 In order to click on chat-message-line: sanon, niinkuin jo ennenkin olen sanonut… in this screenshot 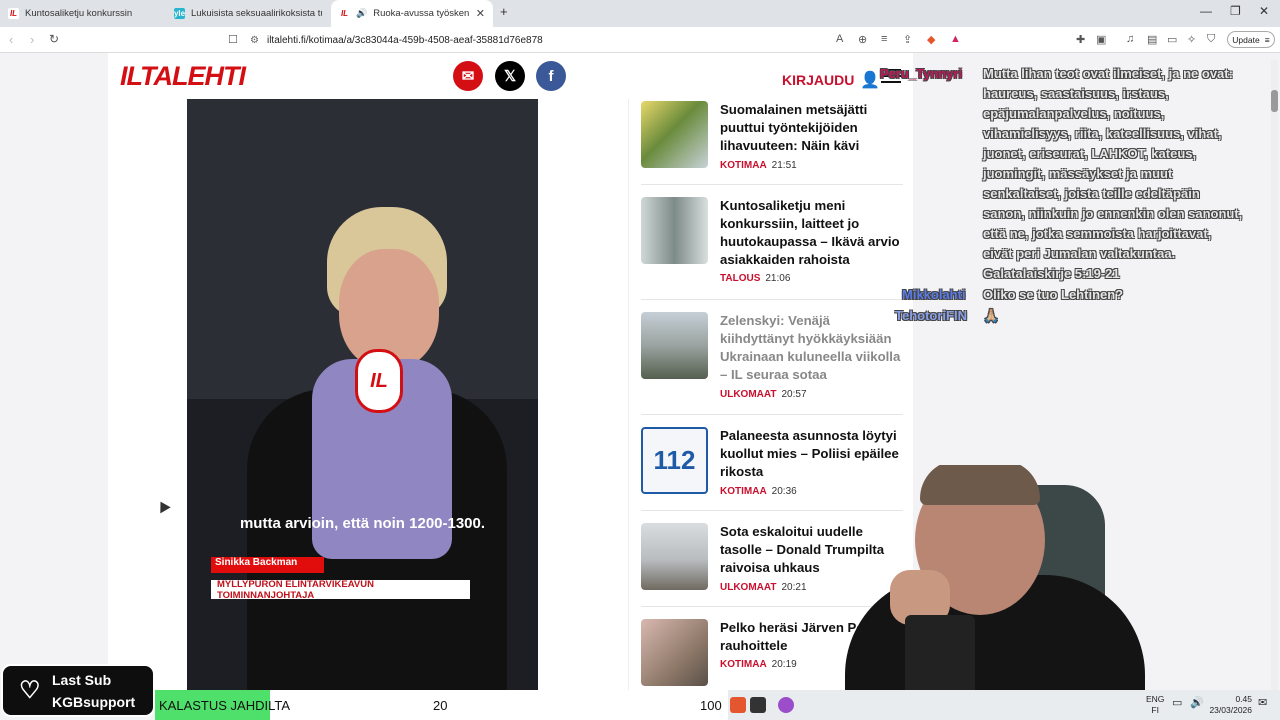, I will do `click(1113, 213)`.